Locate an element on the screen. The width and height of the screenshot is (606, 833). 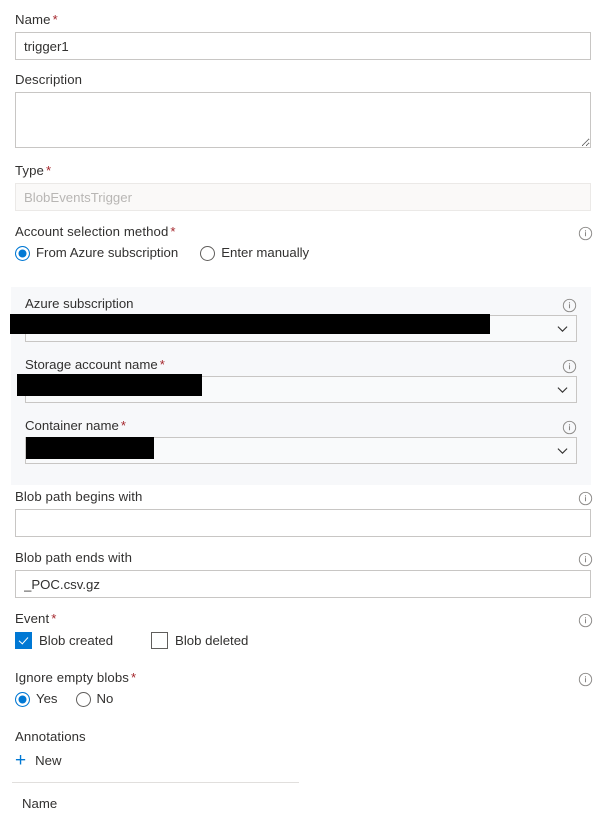
name-field-block: Name * is located at coordinates (303, 36).